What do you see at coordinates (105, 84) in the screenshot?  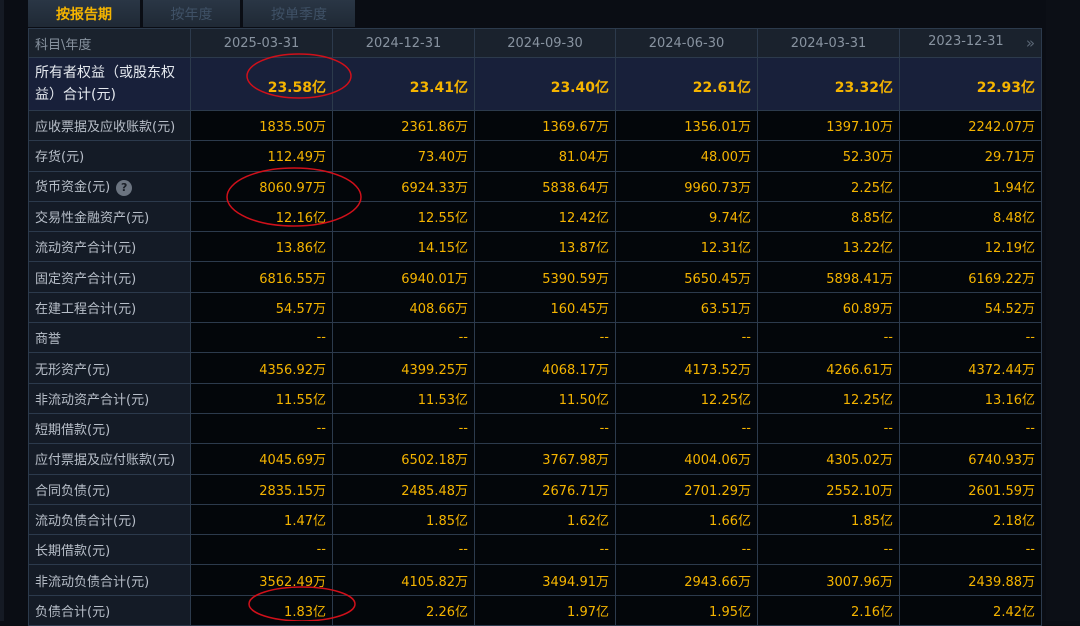 I see `row-label-text: 所有者权益（或股东权益）合计(元)` at bounding box center [105, 84].